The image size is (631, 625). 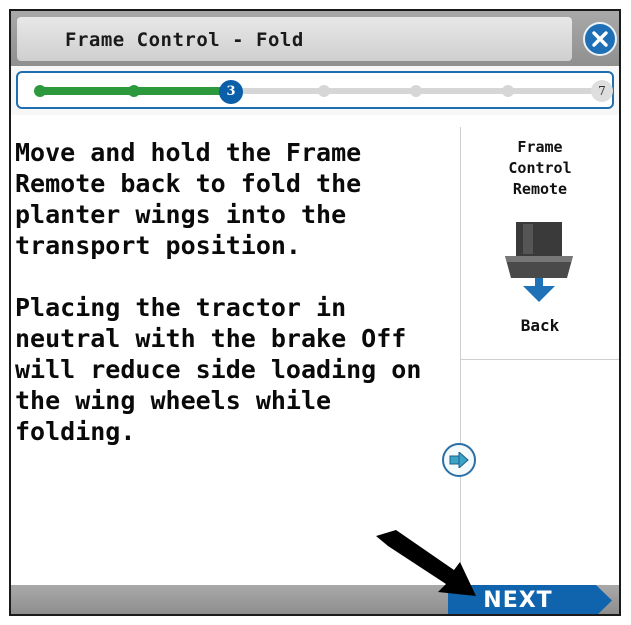 I want to click on pointer-arrow-icon, so click(x=426, y=563).